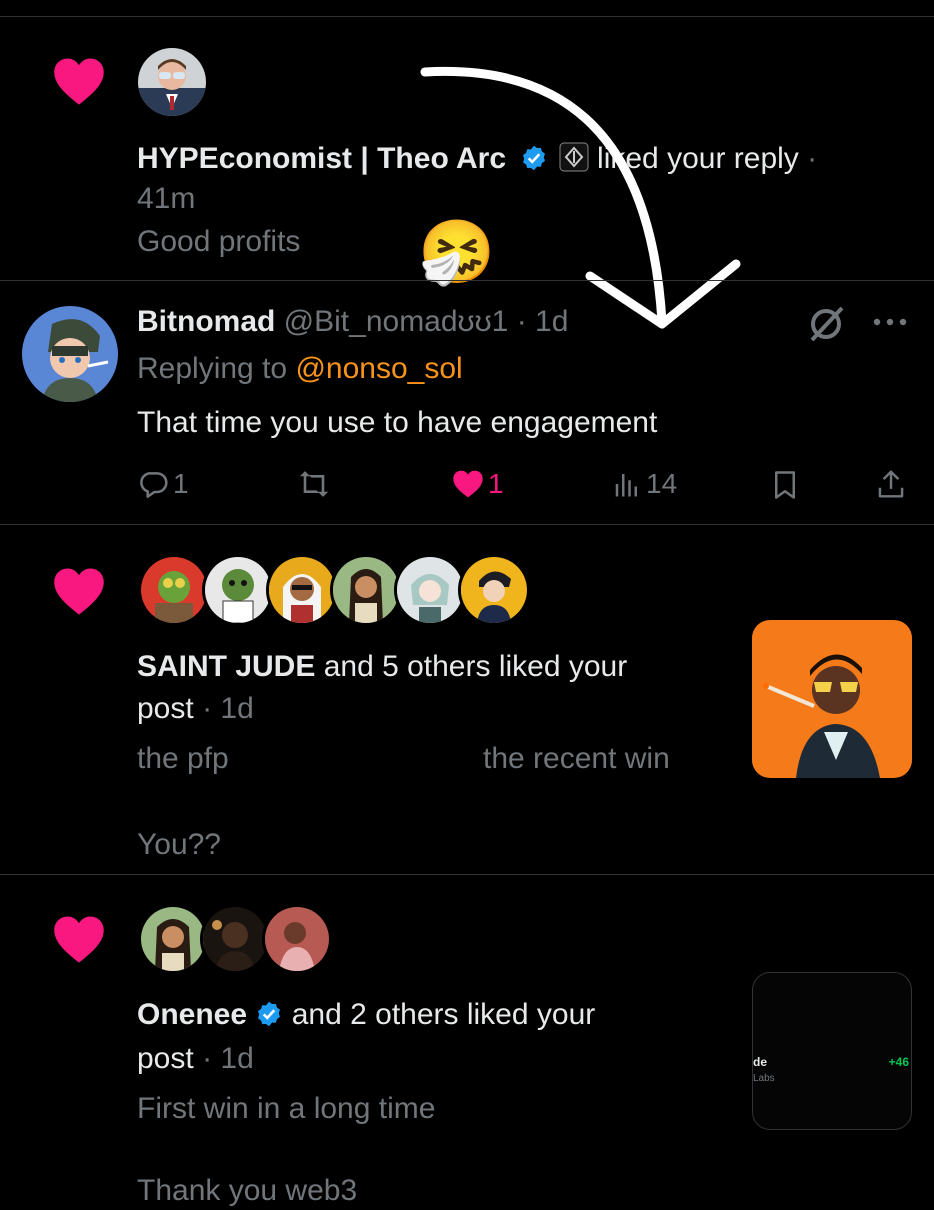 This screenshot has width=934, height=1210. What do you see at coordinates (832, 1051) in the screenshot?
I see `post-thumbnail: de Labs +46` at bounding box center [832, 1051].